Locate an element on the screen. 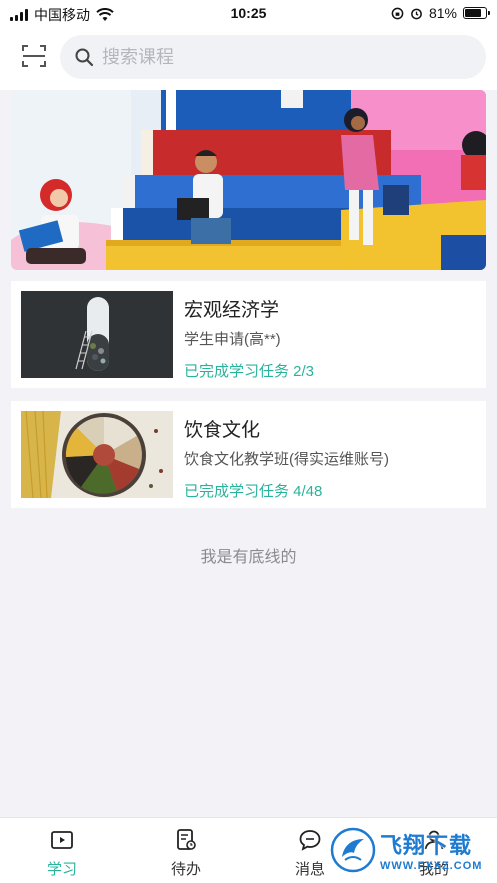 The width and height of the screenshot is (497, 883). search-bar is located at coordinates (273, 57).